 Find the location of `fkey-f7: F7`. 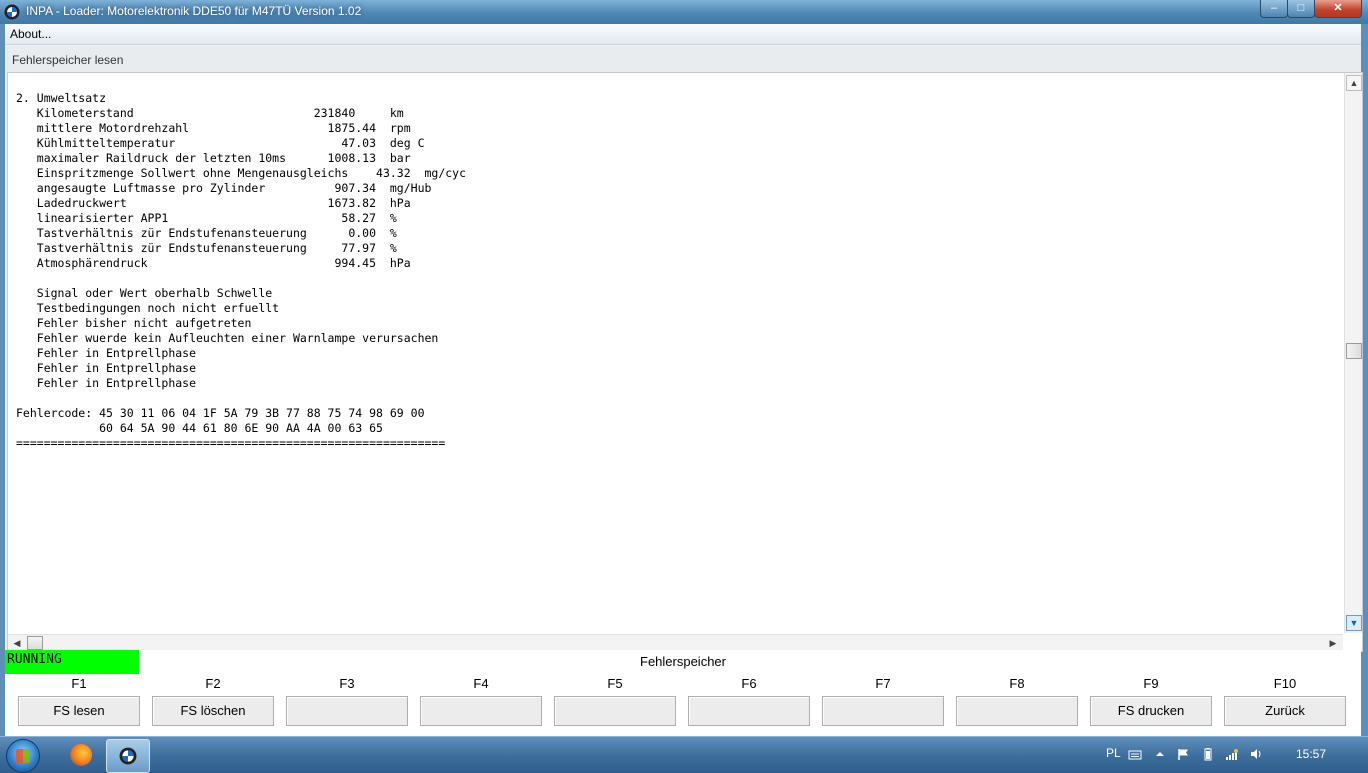

fkey-f7: F7 is located at coordinates (883, 704).